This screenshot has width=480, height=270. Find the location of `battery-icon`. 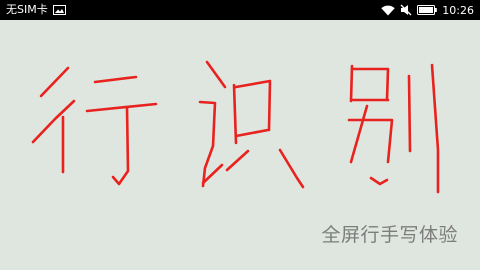

battery-icon is located at coordinates (427, 10).